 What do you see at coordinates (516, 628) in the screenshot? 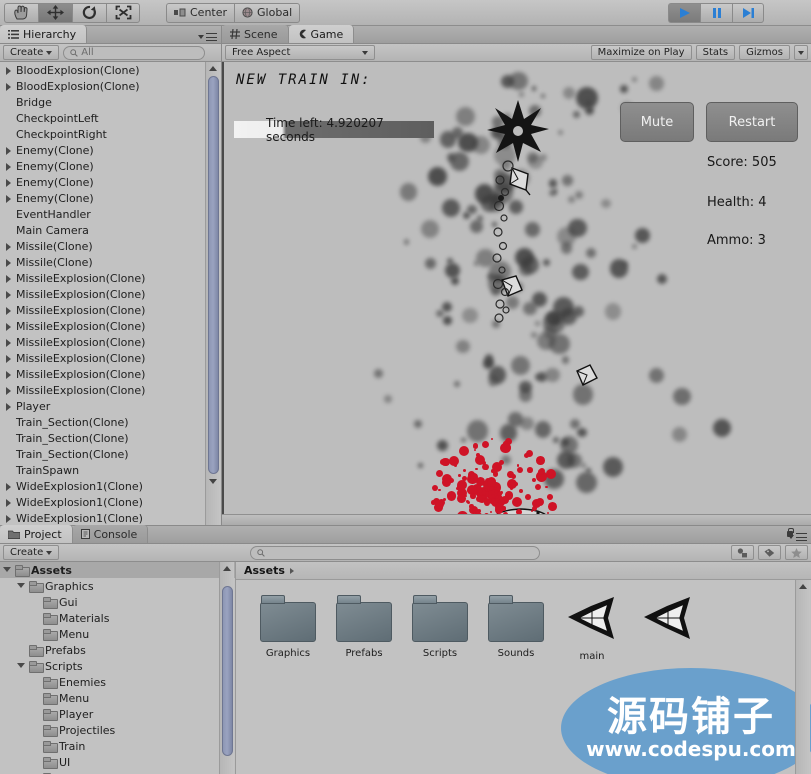
I see `asset-item: Sounds` at bounding box center [516, 628].